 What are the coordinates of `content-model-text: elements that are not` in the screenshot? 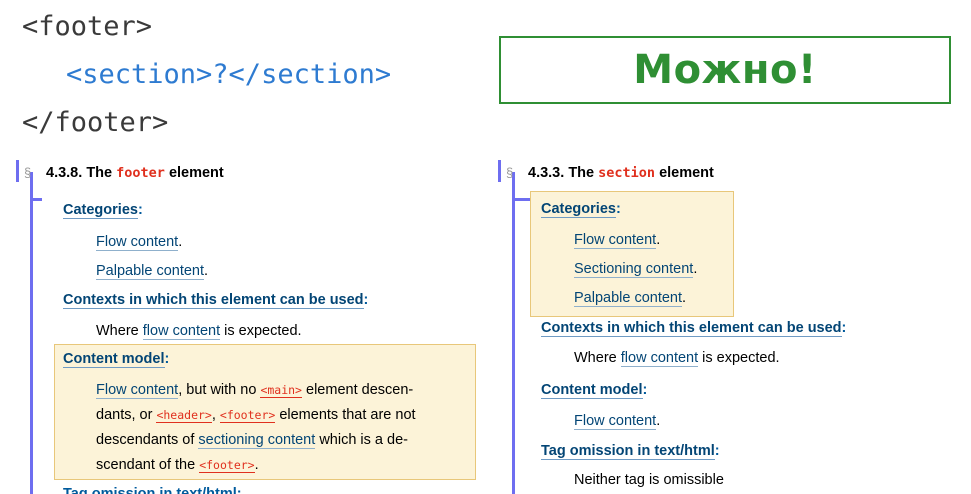 It's located at (347, 415).